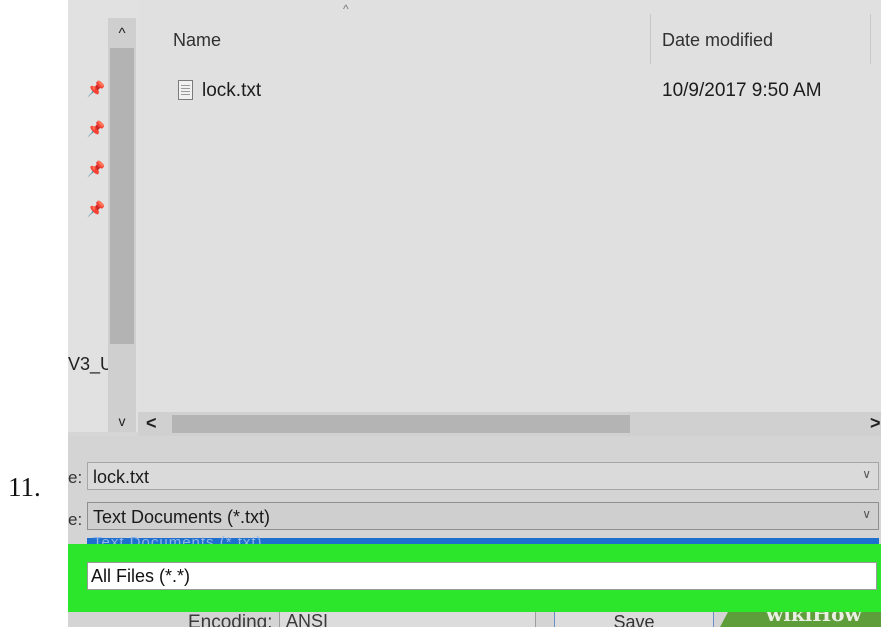 The width and height of the screenshot is (881, 627). Describe the element at coordinates (24, 487) in the screenshot. I see `step-number: 11.` at that location.